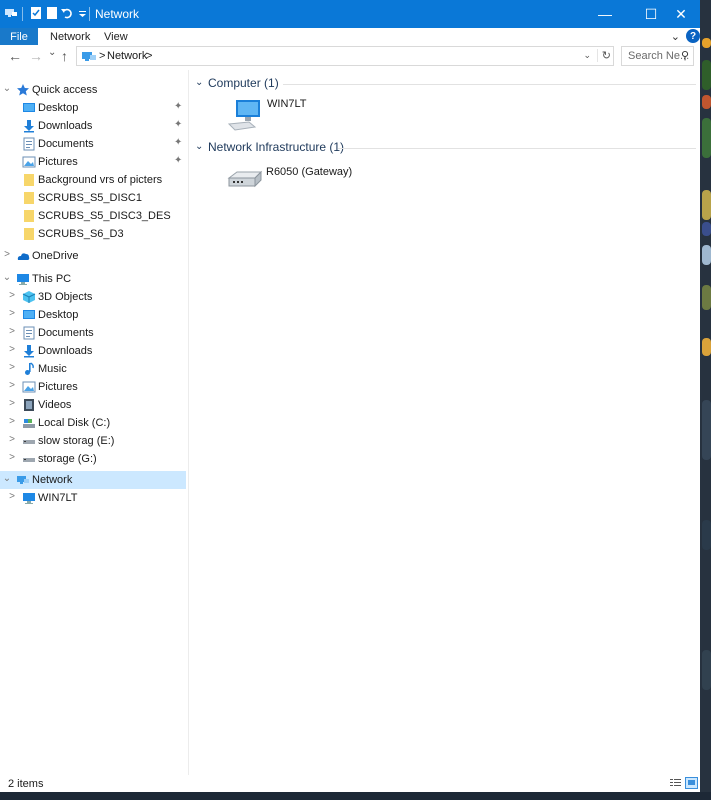 This screenshot has height=800, width=711. I want to click on help-icon: ?, so click(693, 36).